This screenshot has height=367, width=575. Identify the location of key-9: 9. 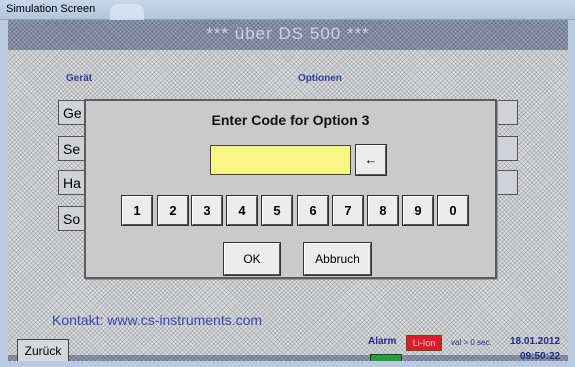
(418, 210).